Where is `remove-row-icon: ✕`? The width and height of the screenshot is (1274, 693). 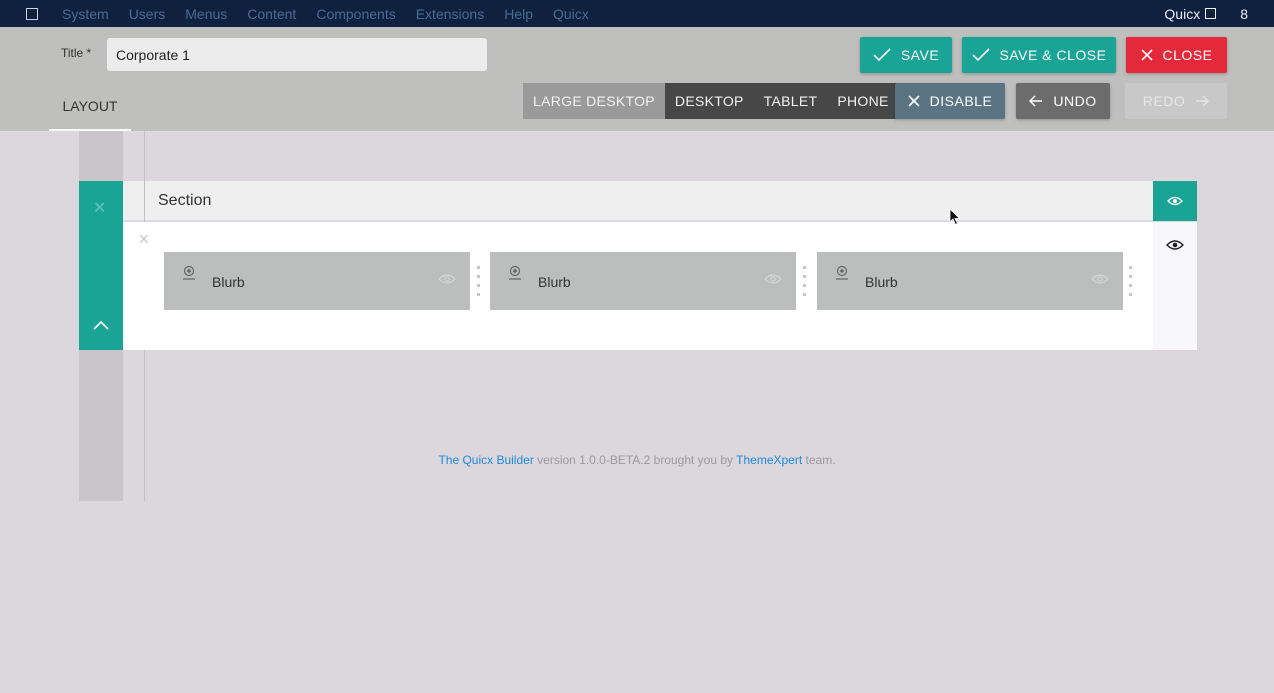 remove-row-icon: ✕ is located at coordinates (144, 239).